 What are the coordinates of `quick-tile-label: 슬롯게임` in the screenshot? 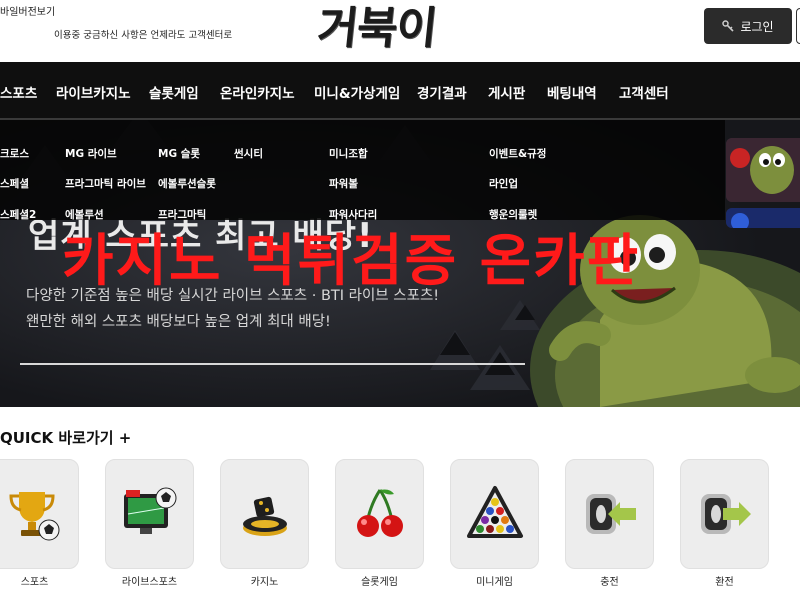 It's located at (379, 582).